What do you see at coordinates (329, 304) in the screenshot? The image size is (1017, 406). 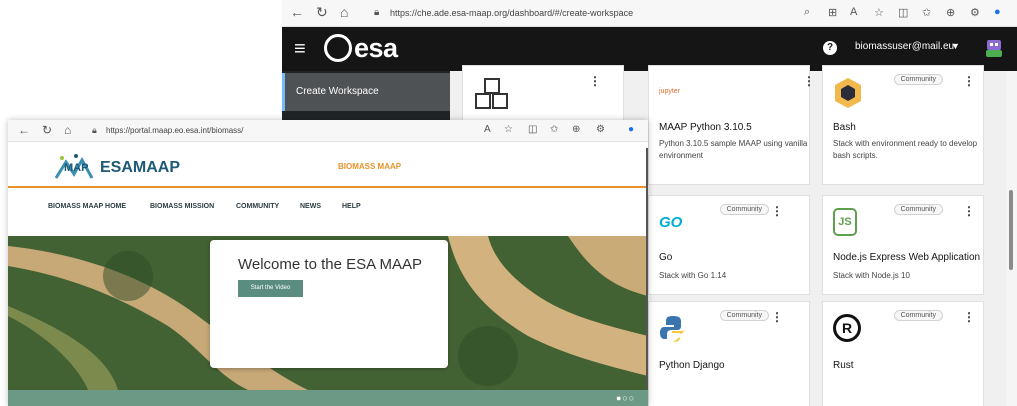 I see `welcome-panel: Welcome to the ESA MAAP Start the Video` at bounding box center [329, 304].